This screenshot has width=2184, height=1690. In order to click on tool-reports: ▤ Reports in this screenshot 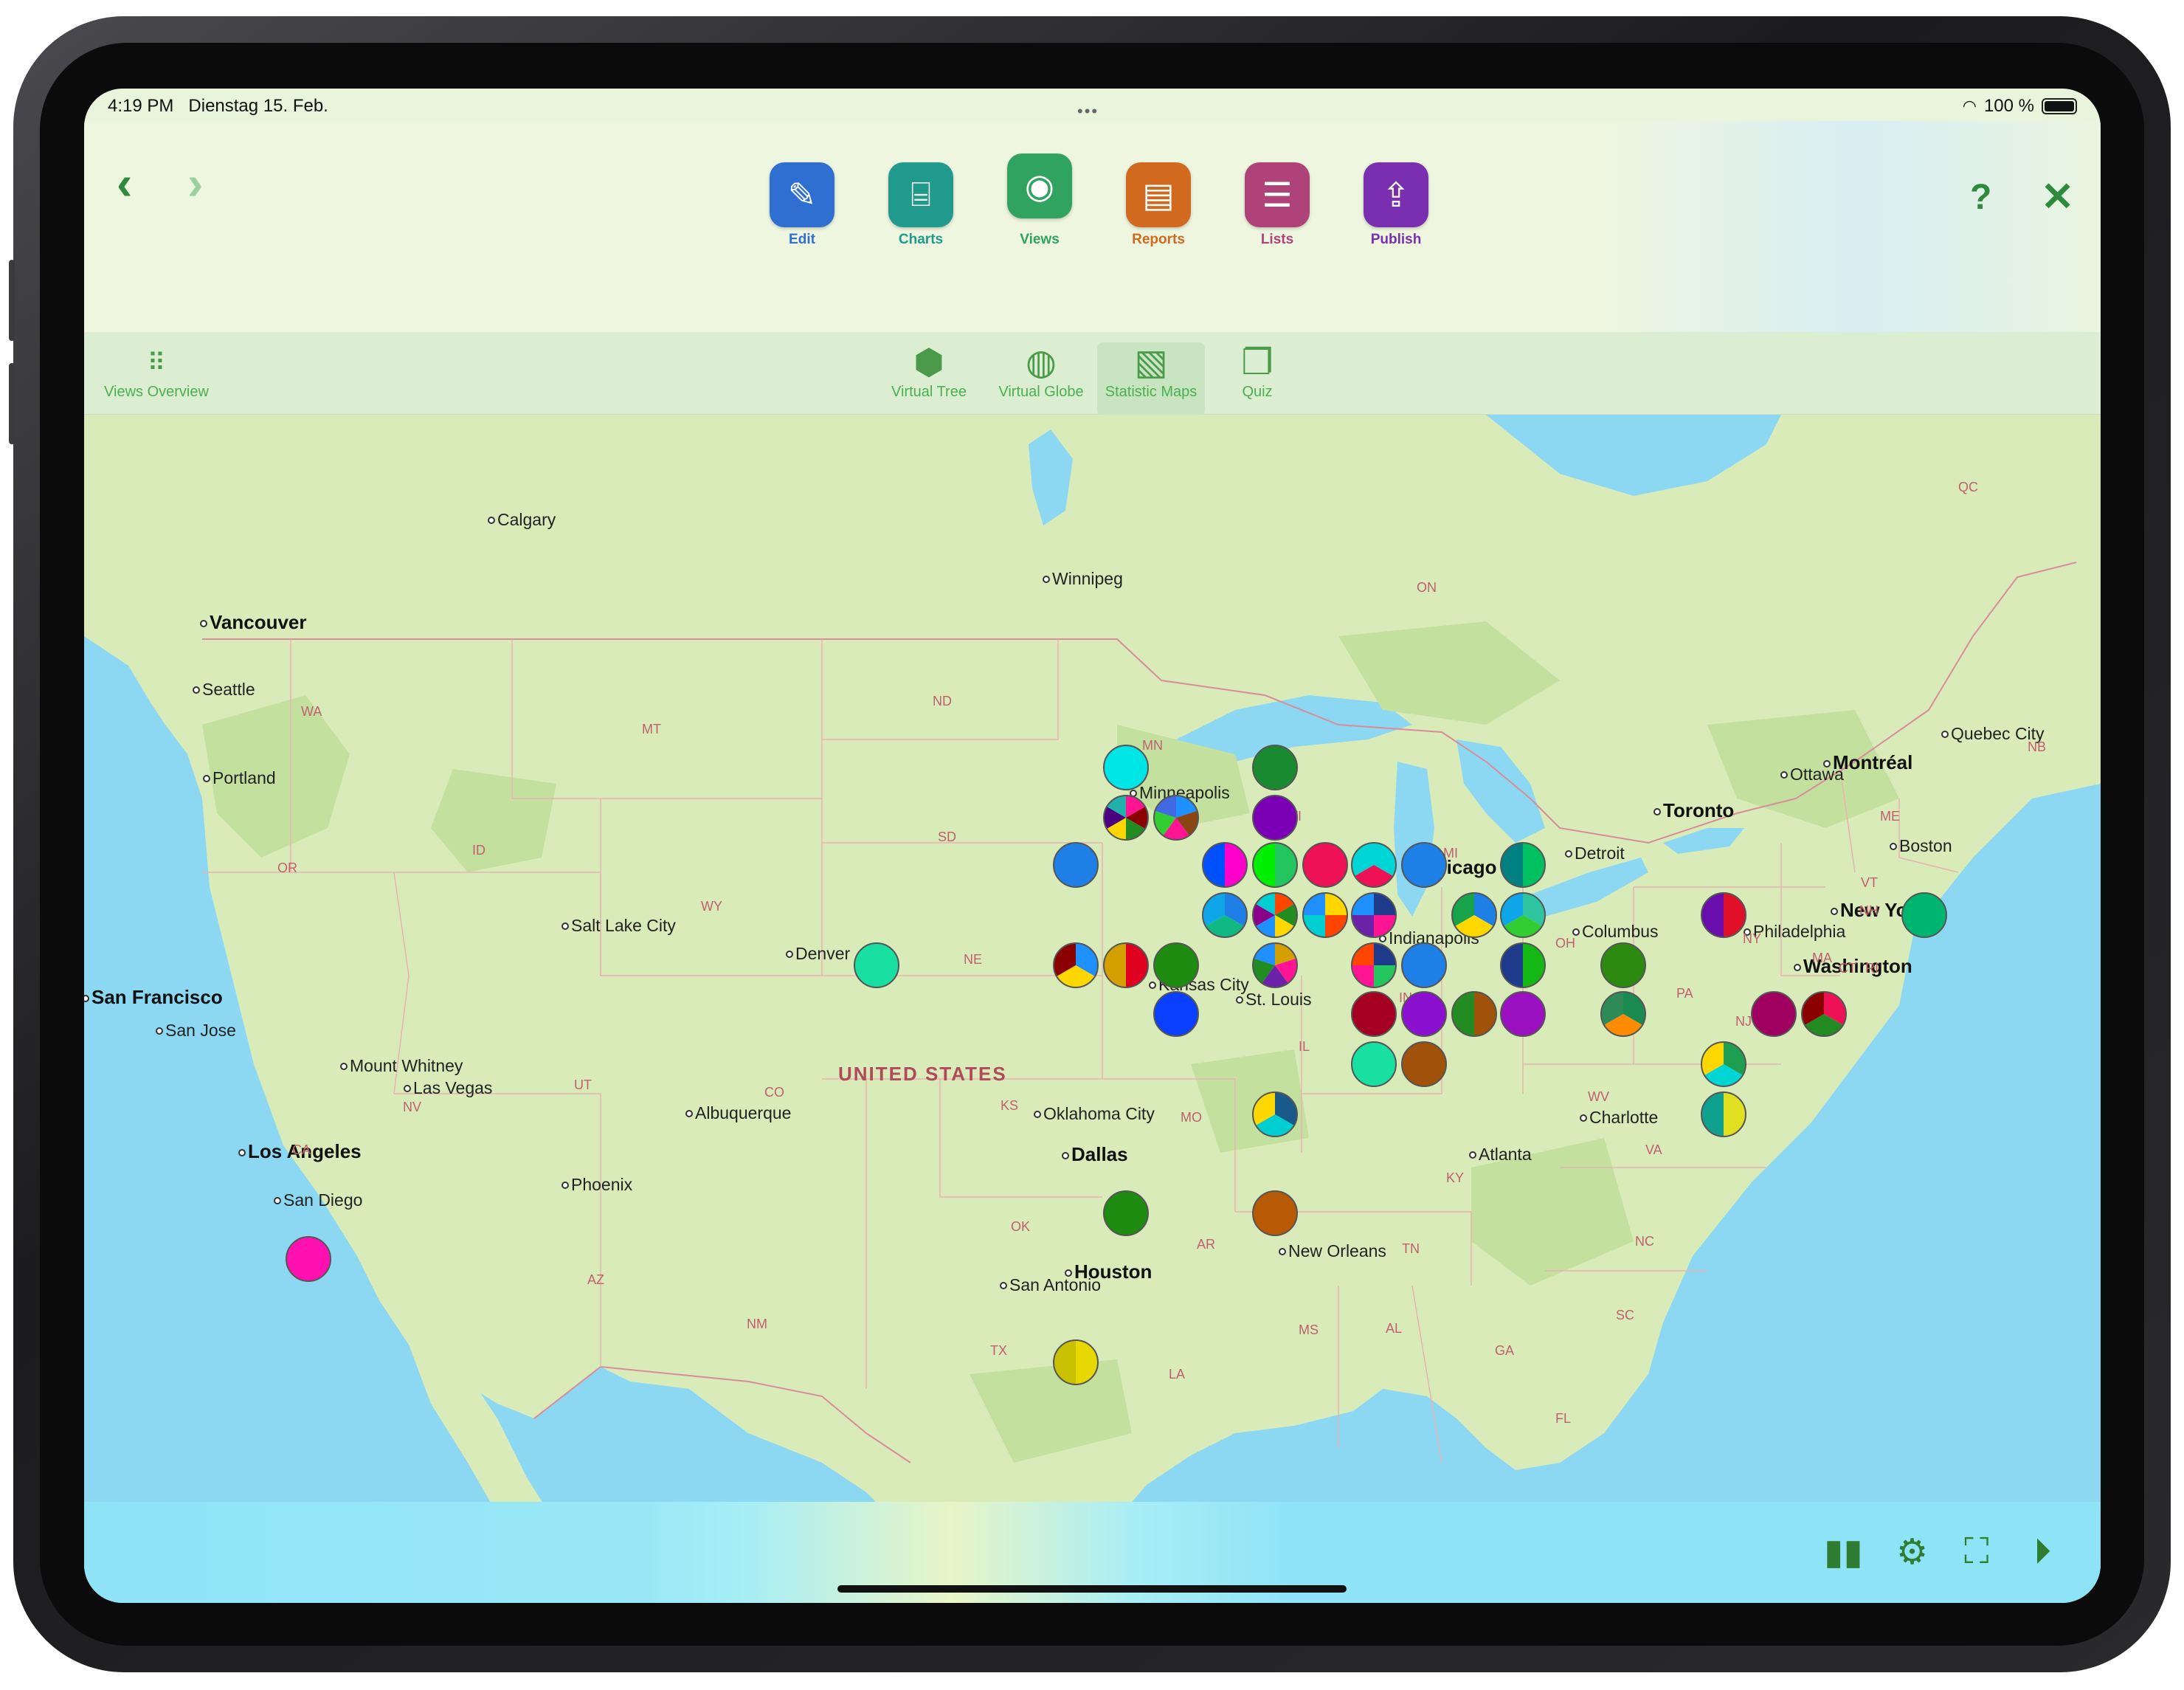, I will do `click(1159, 205)`.